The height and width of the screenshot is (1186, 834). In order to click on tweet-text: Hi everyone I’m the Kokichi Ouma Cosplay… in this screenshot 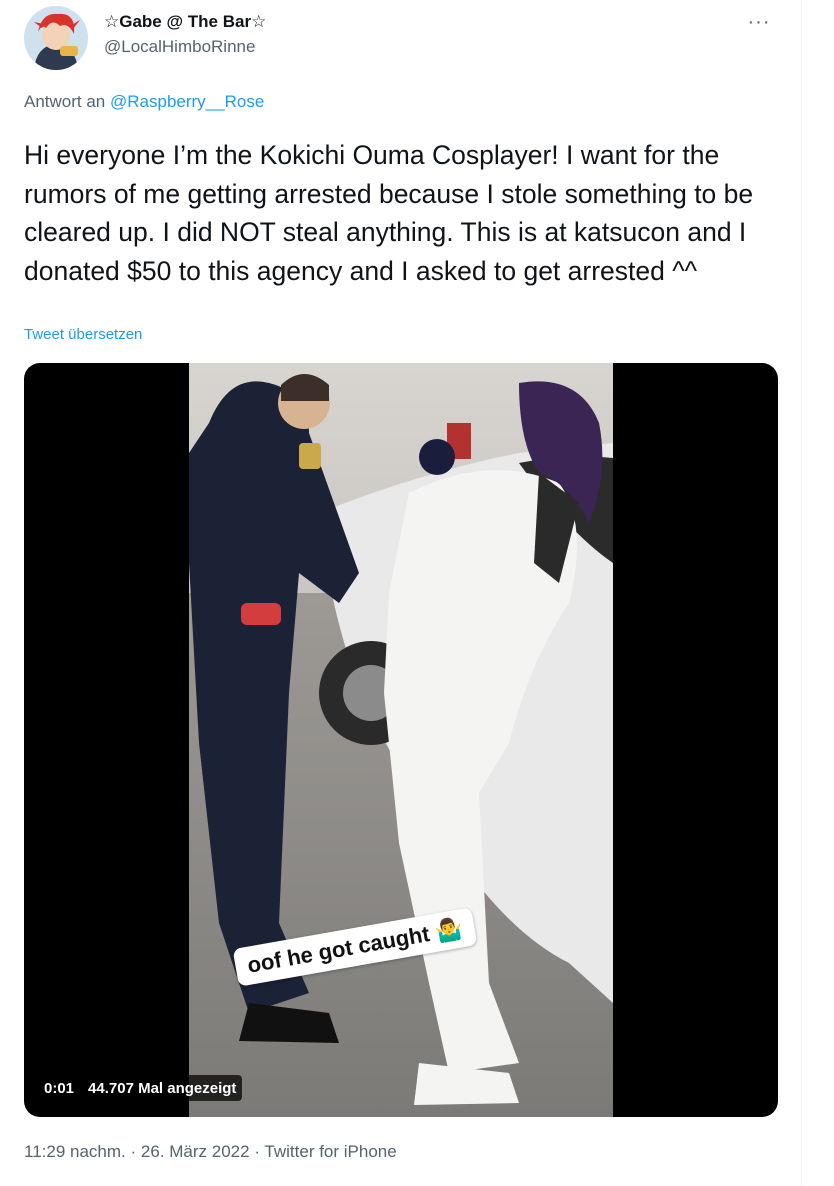, I will do `click(389, 213)`.